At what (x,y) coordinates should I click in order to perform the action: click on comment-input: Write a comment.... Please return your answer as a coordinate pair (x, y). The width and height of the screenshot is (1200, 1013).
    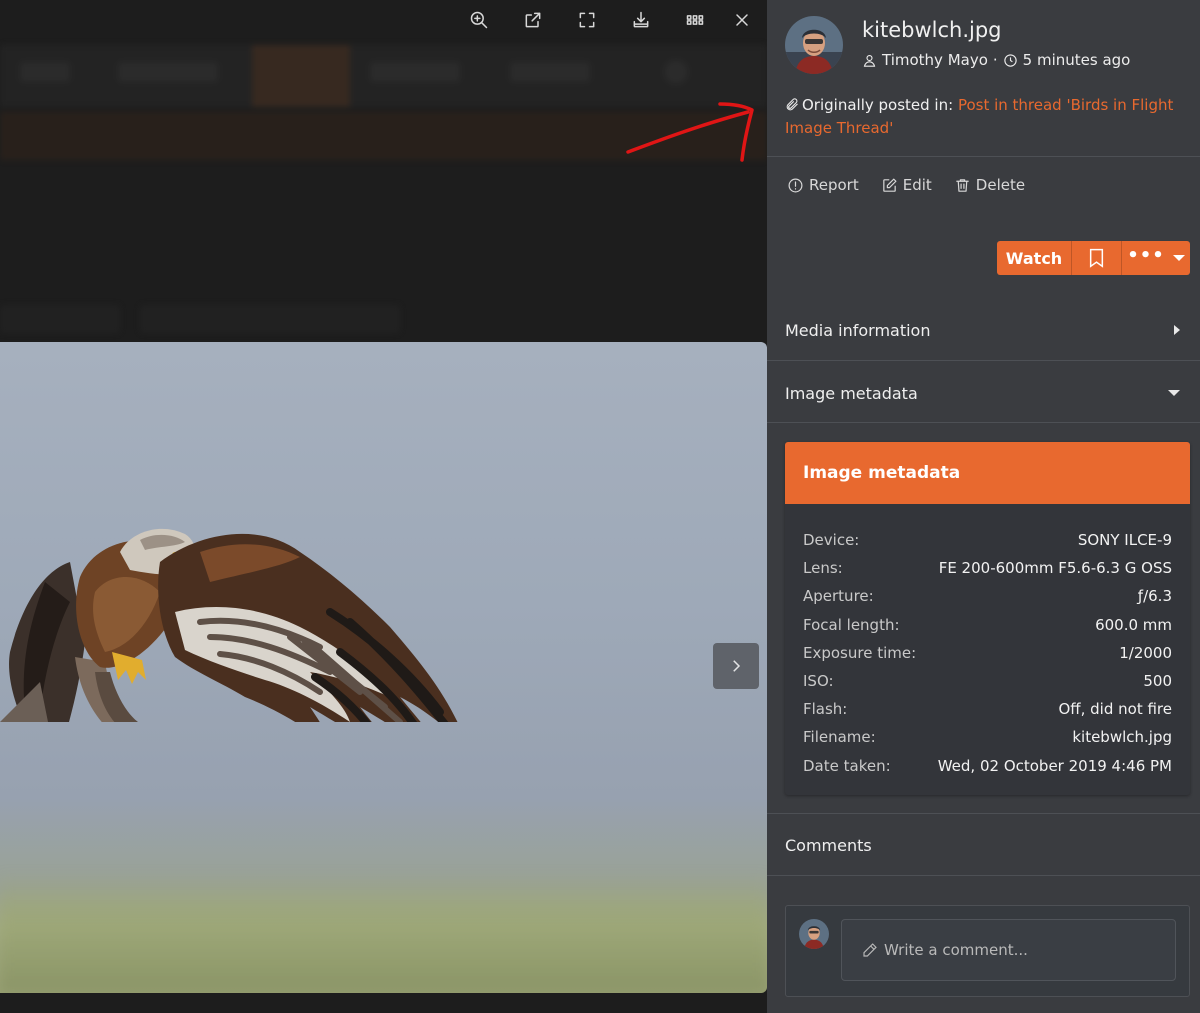
    Looking at the image, I should click on (1008, 950).